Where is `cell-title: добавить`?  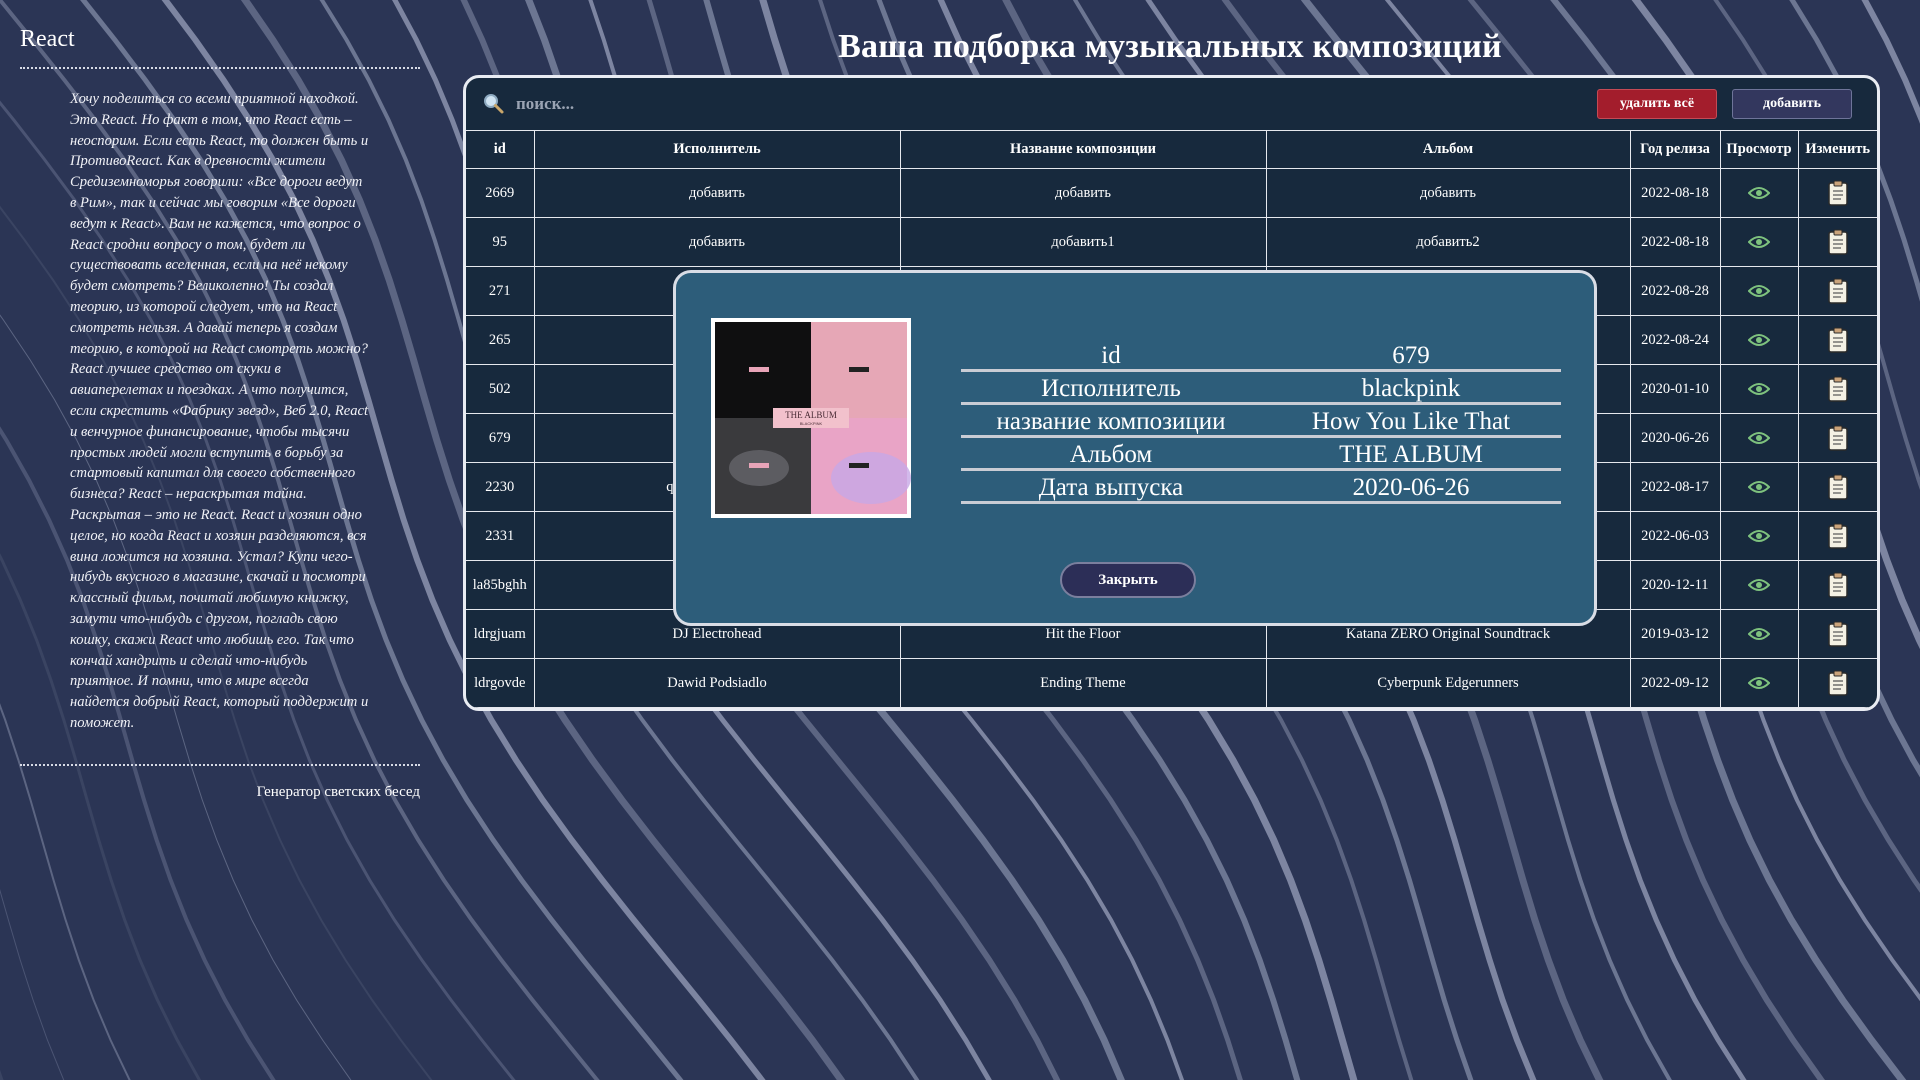
cell-title: добавить is located at coordinates (1083, 193).